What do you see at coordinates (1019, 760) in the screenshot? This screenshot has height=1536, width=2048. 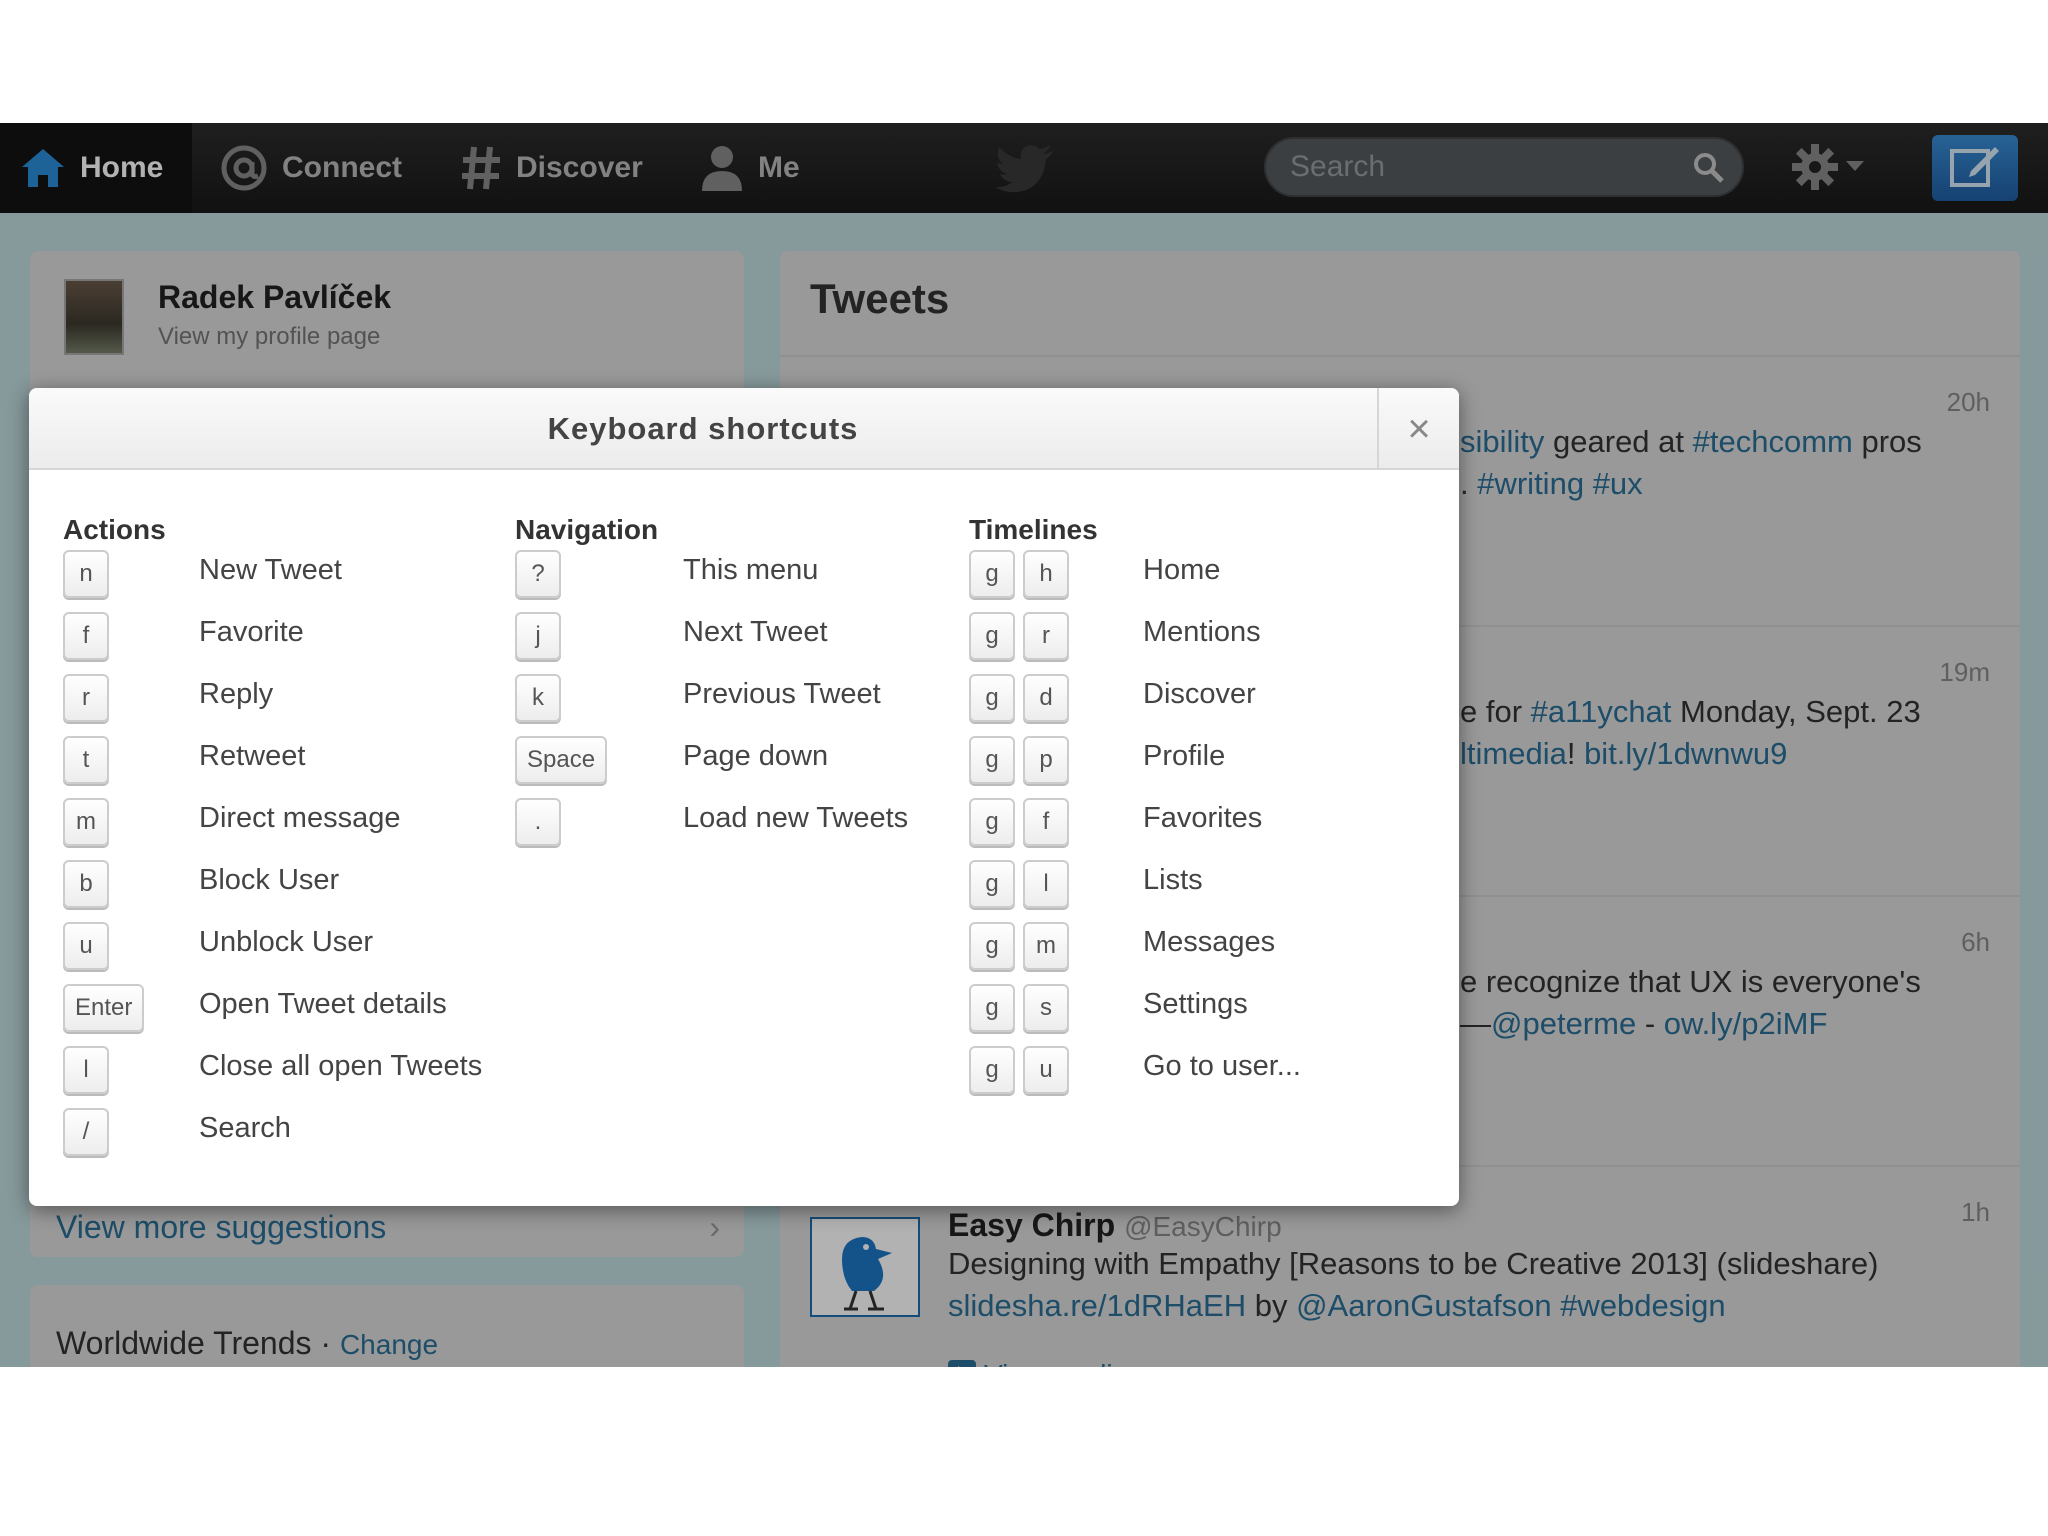 I see `shortcut-keys: gp` at bounding box center [1019, 760].